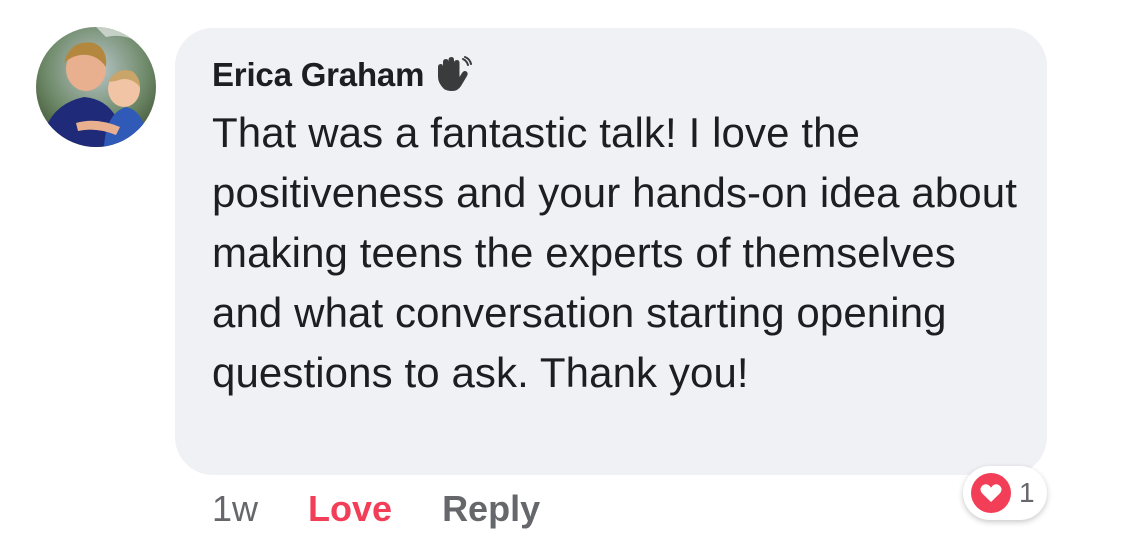 This screenshot has width=1125, height=555. I want to click on love-button: Love, so click(350, 509).